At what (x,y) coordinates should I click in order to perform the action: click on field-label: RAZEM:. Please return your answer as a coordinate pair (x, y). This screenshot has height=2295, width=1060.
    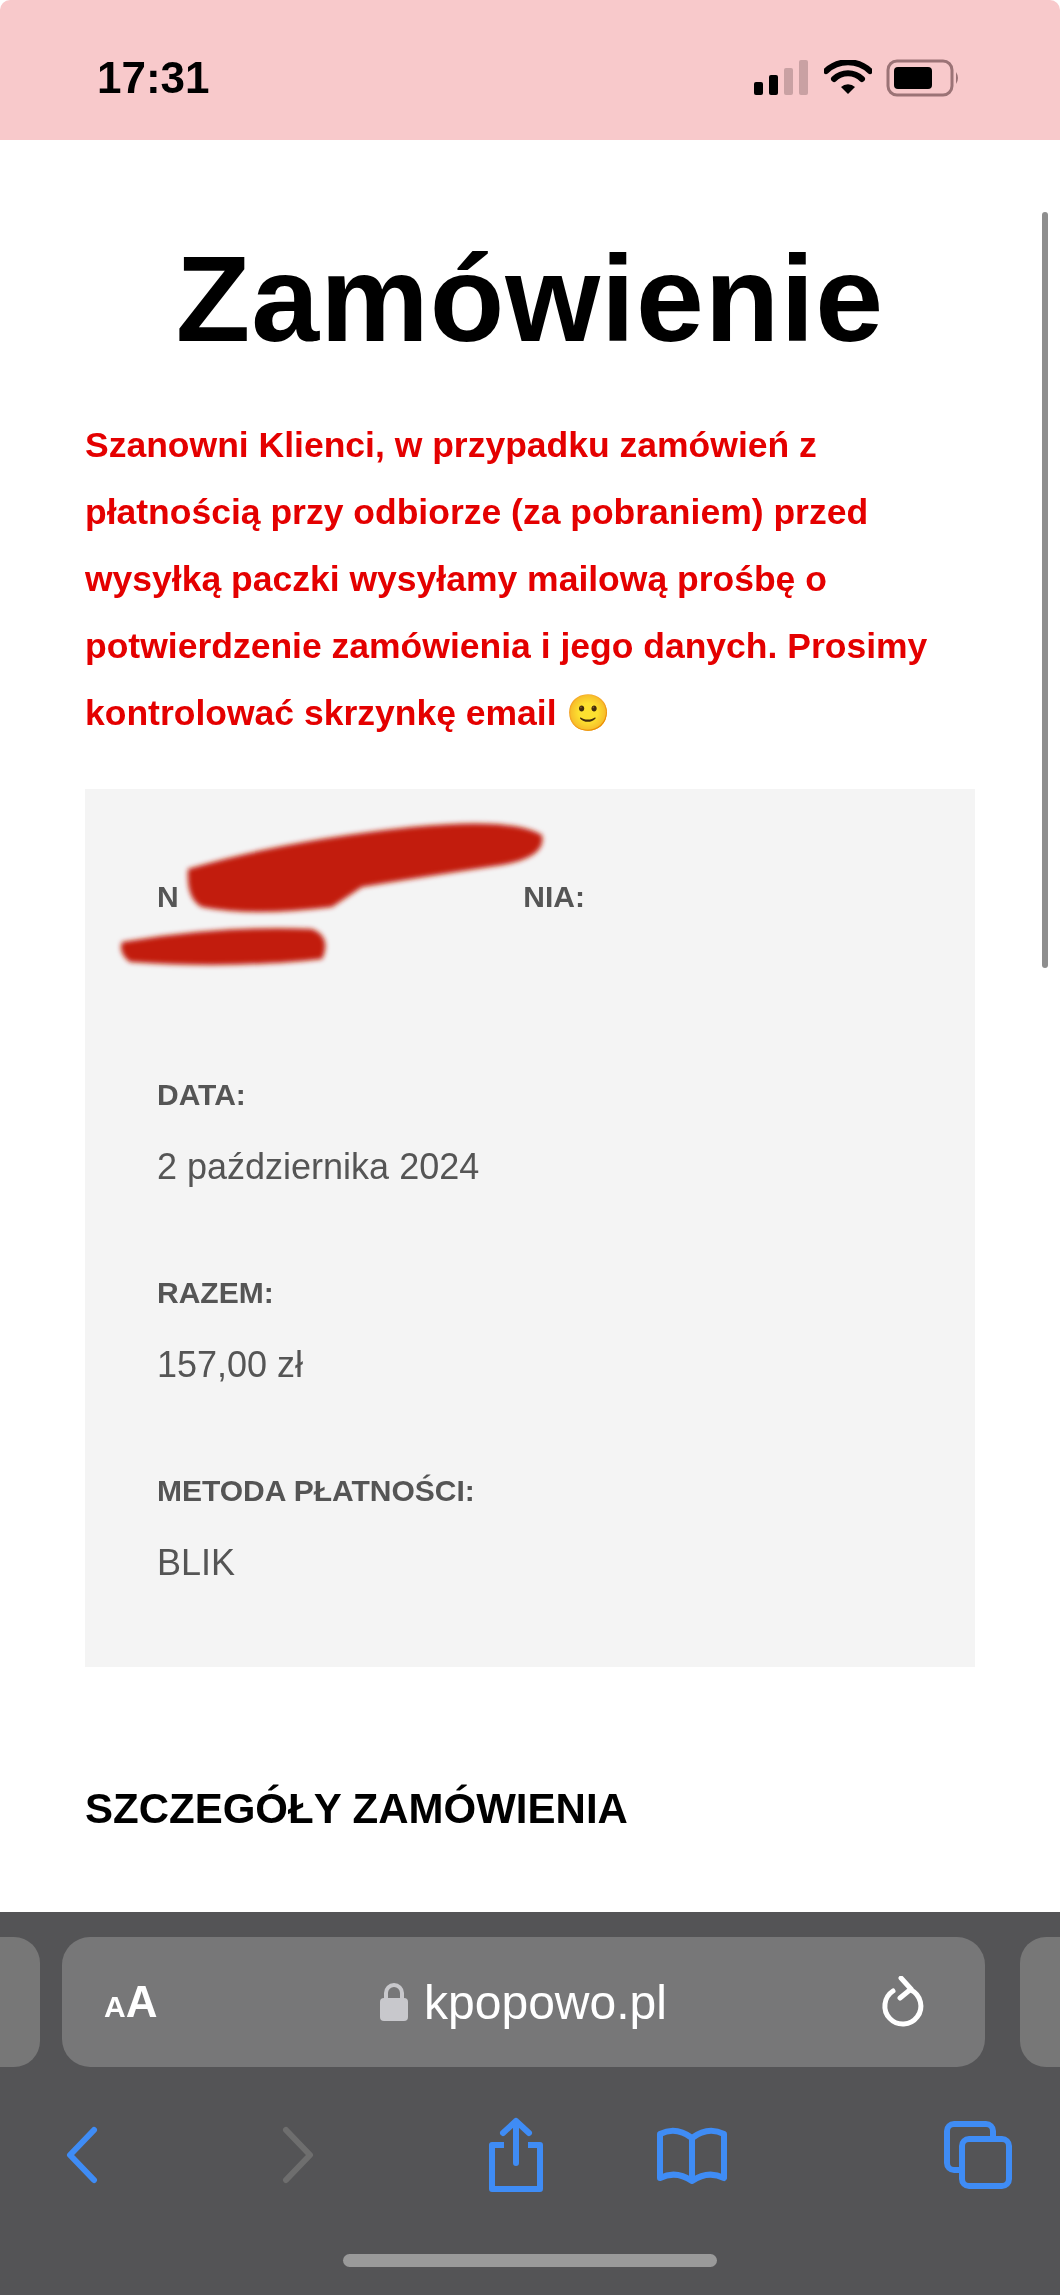
    Looking at the image, I should click on (216, 1293).